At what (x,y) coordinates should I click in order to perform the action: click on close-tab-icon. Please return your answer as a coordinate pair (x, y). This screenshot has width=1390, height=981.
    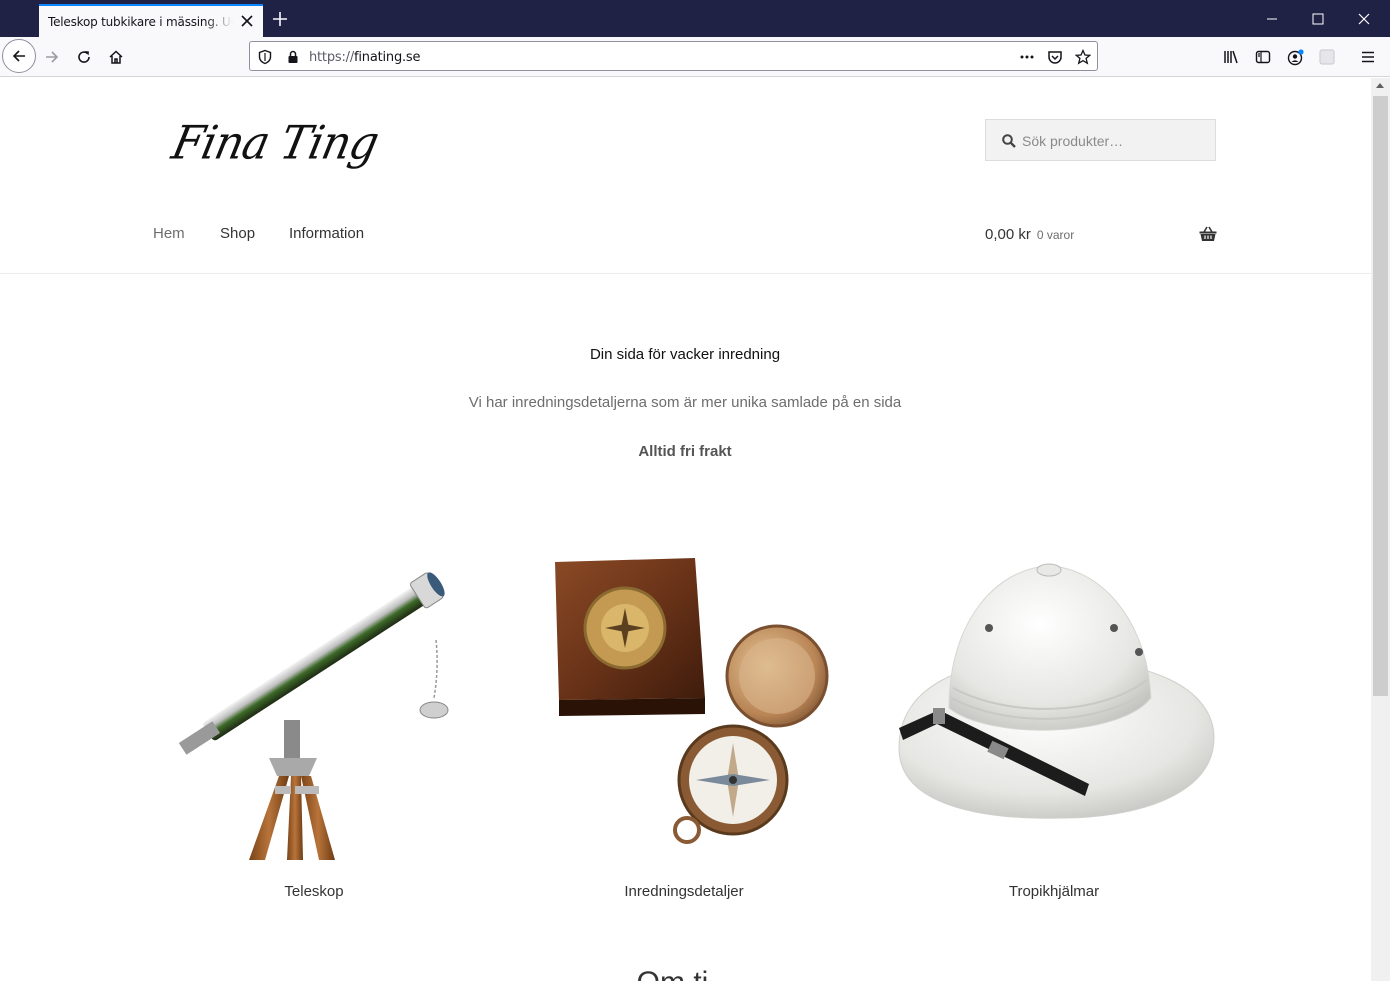
    Looking at the image, I should click on (247, 21).